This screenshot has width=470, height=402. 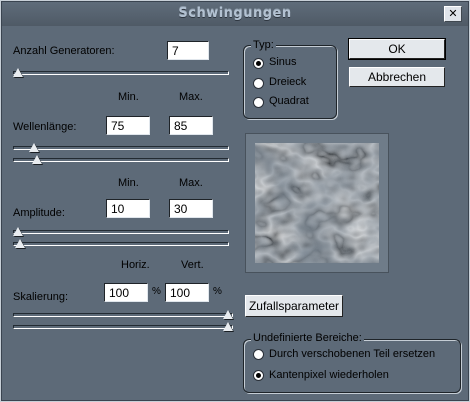 I want to click on ok-button: OK, so click(x=397, y=49).